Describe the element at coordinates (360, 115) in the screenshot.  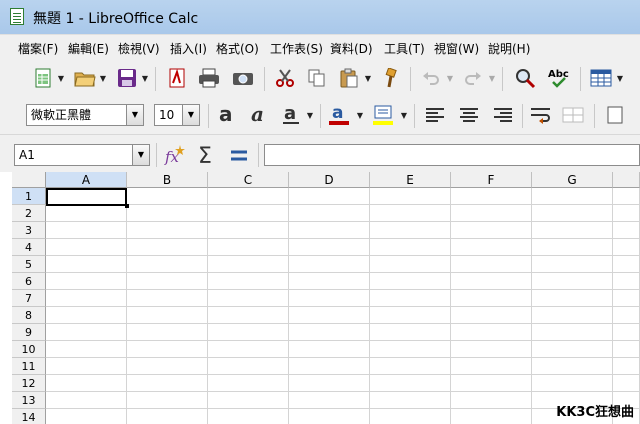
I see `font-color-dropdown-icon: ▼` at that location.